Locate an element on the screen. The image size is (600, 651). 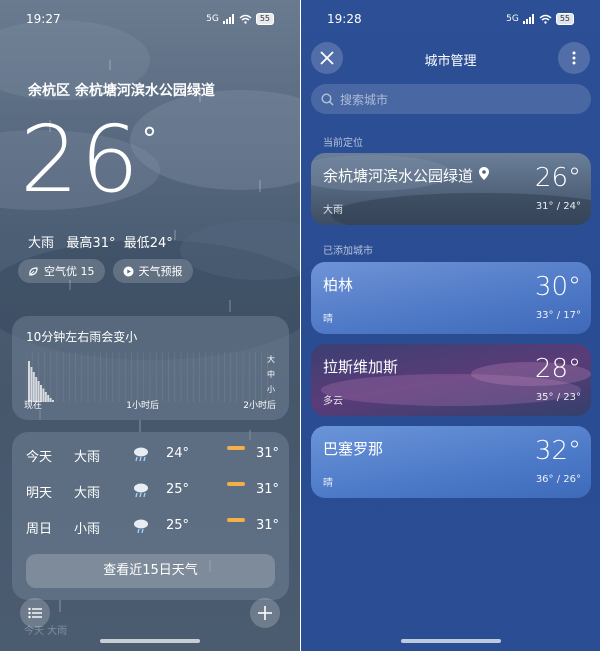
location-title: 余杭区 余杭塘河滨水公园绿道 is located at coordinates (121, 91).